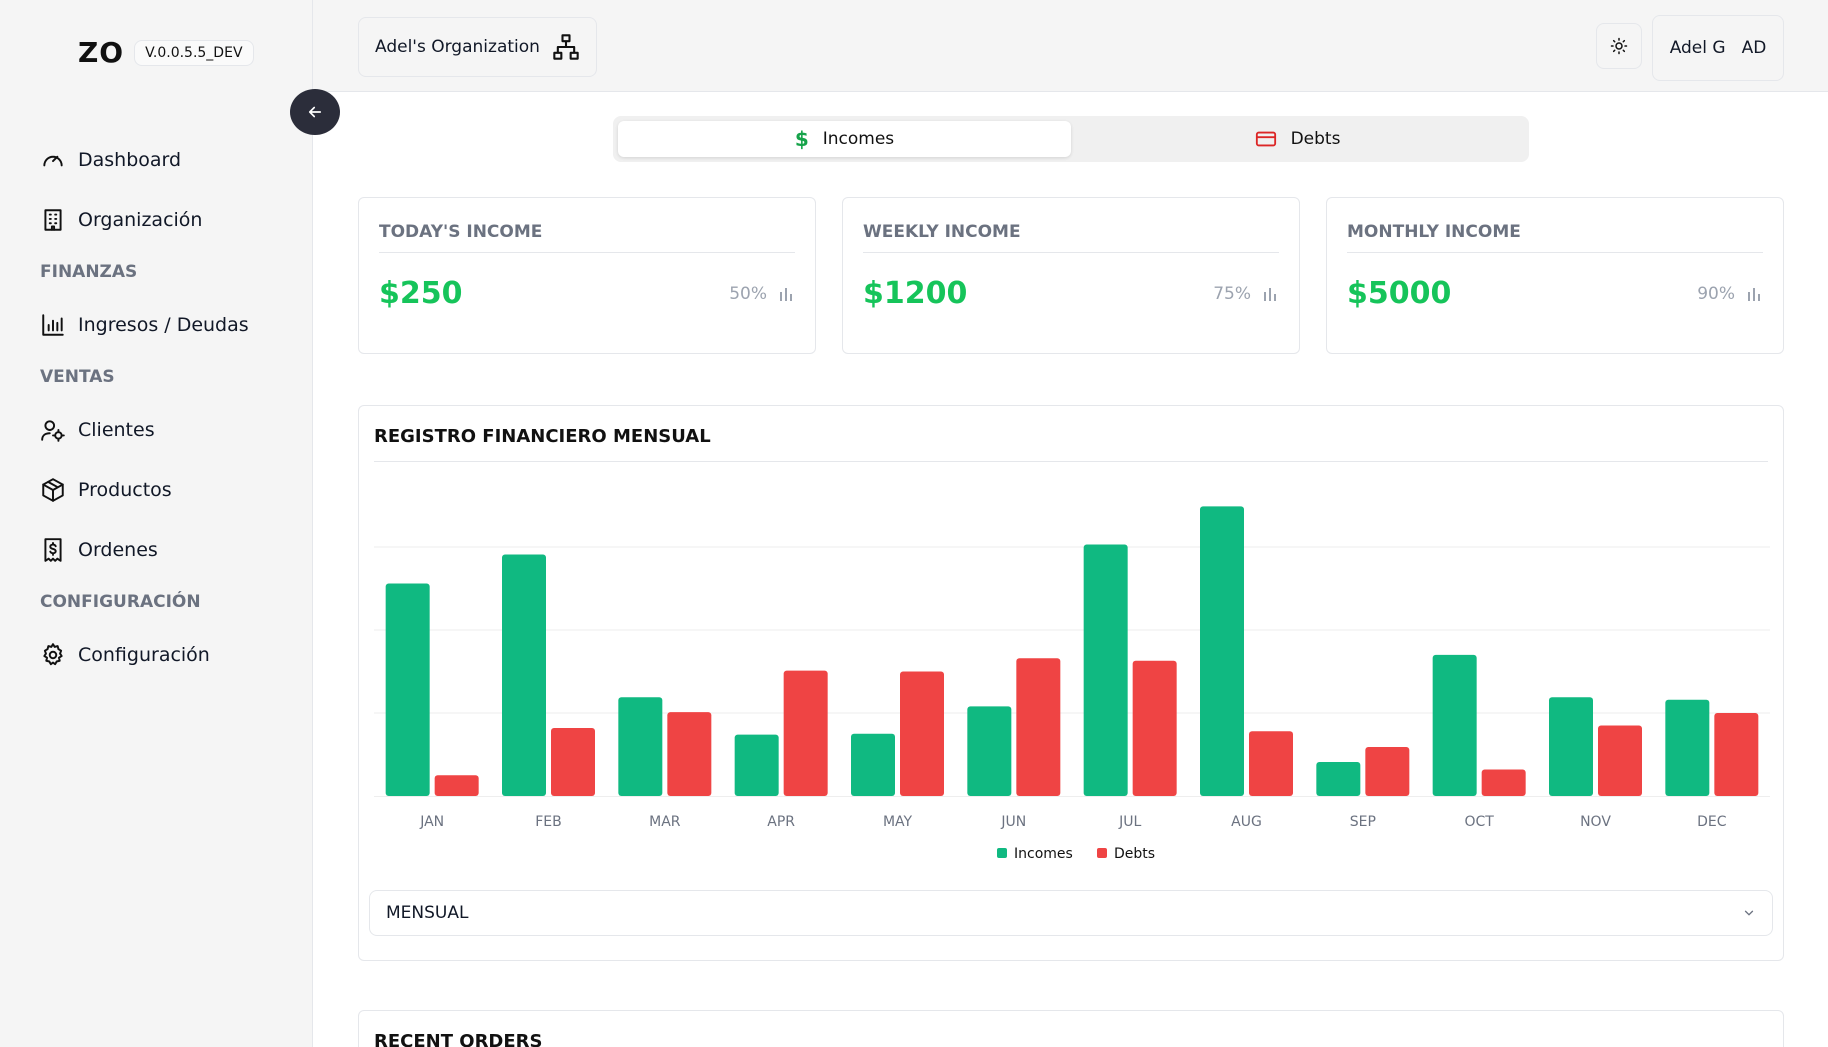 The height and width of the screenshot is (1047, 1828). What do you see at coordinates (53, 654) in the screenshot?
I see `gear-icon` at bounding box center [53, 654].